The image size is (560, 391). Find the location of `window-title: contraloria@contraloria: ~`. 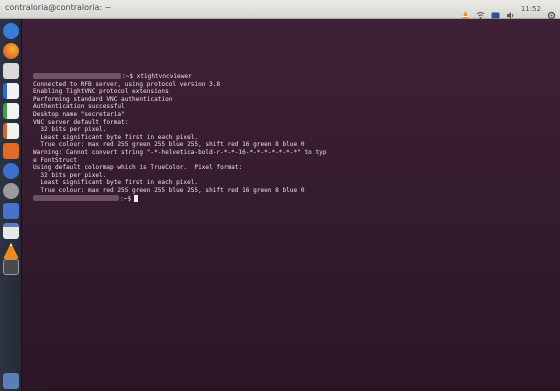

window-title: contraloria@contraloria: ~ is located at coordinates (58, 7).